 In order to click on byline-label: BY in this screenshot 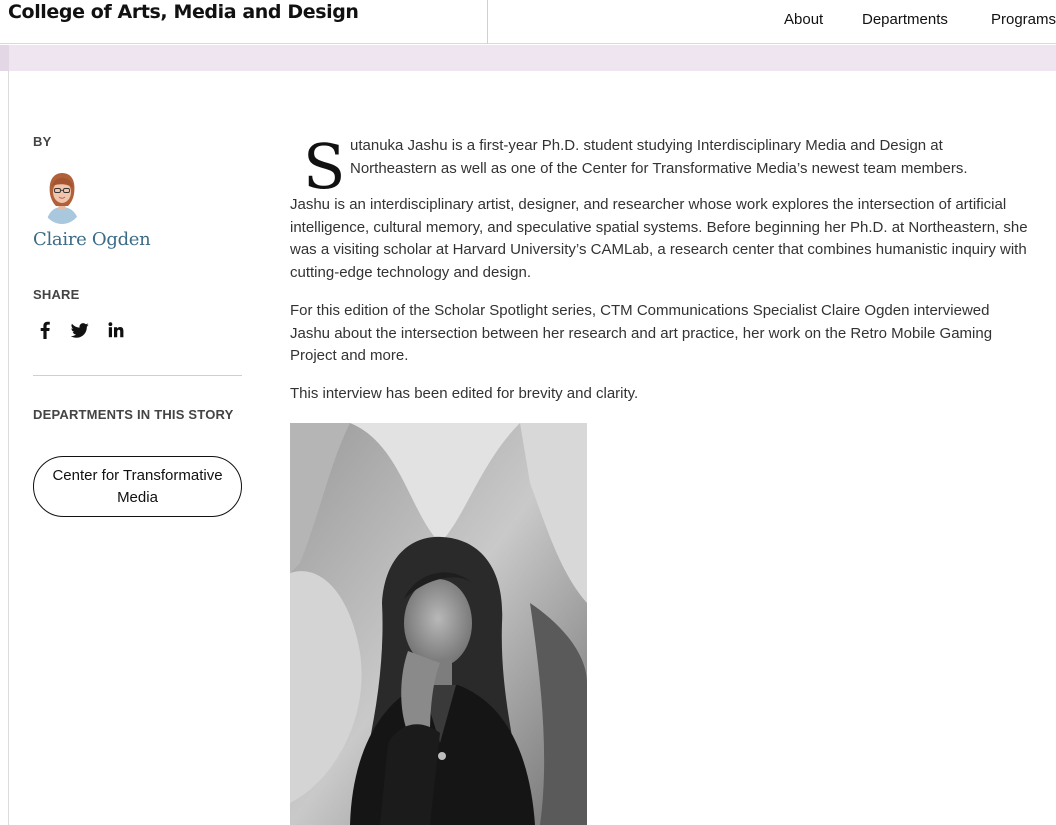, I will do `click(42, 141)`.